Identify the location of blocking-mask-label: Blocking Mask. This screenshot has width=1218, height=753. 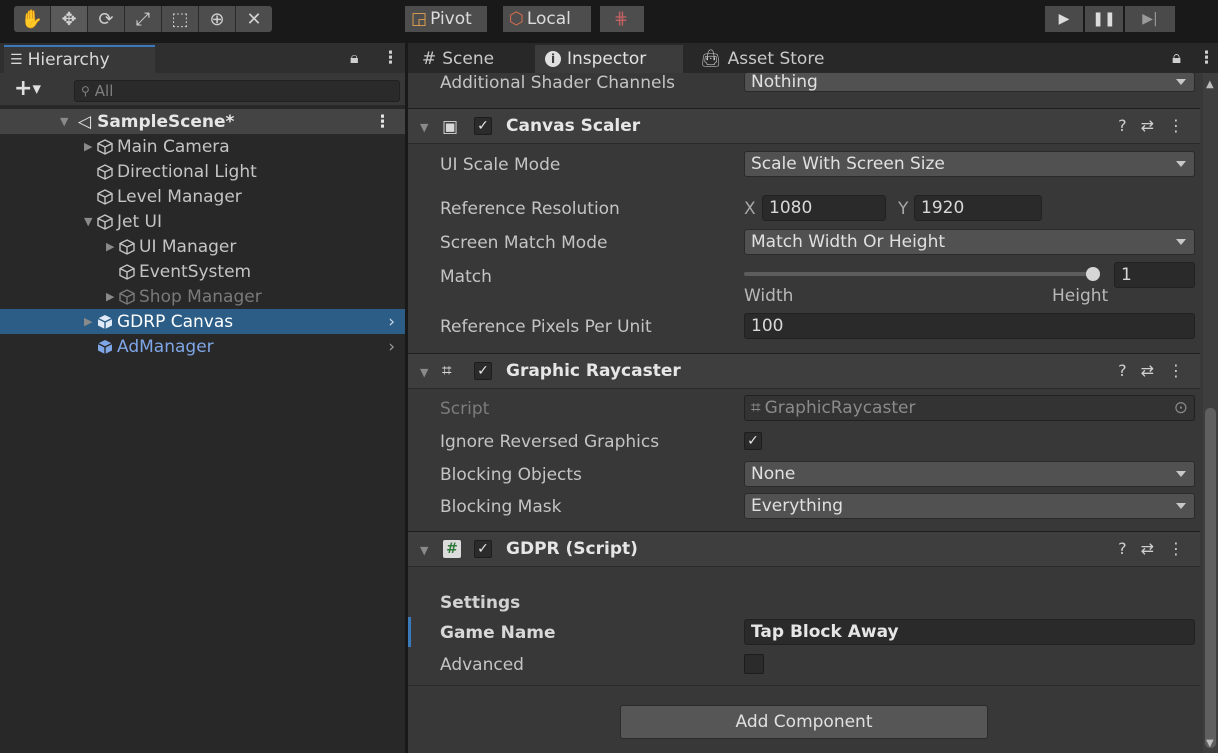
(501, 507).